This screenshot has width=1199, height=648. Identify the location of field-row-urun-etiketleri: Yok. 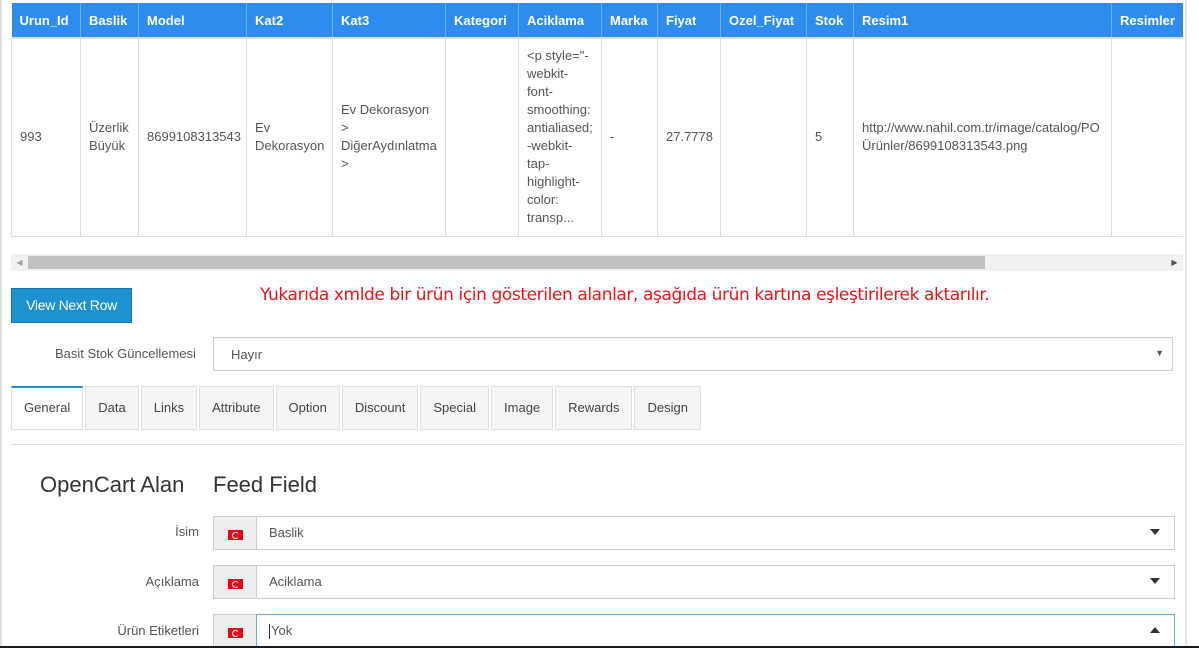
(694, 631).